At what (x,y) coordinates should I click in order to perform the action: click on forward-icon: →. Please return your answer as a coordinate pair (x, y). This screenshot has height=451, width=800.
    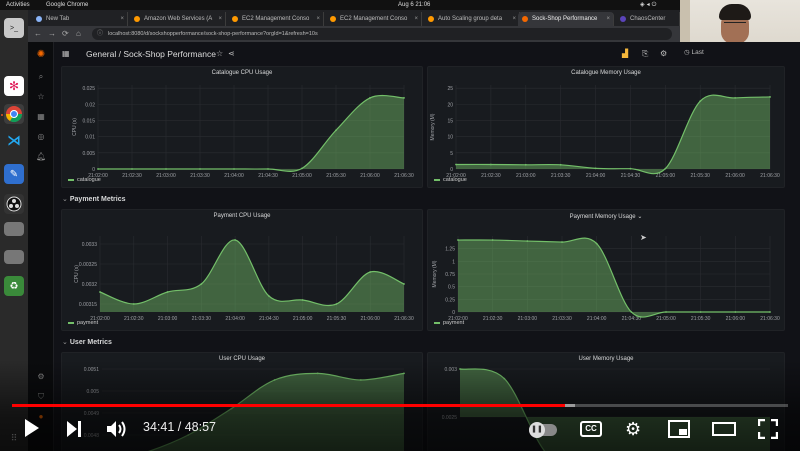
    Looking at the image, I should click on (52, 34).